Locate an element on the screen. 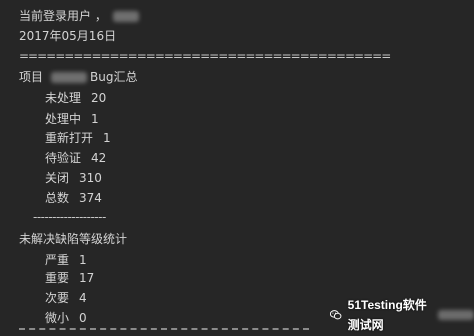 The width and height of the screenshot is (474, 336). status-label: 处理中 is located at coordinates (63, 119).